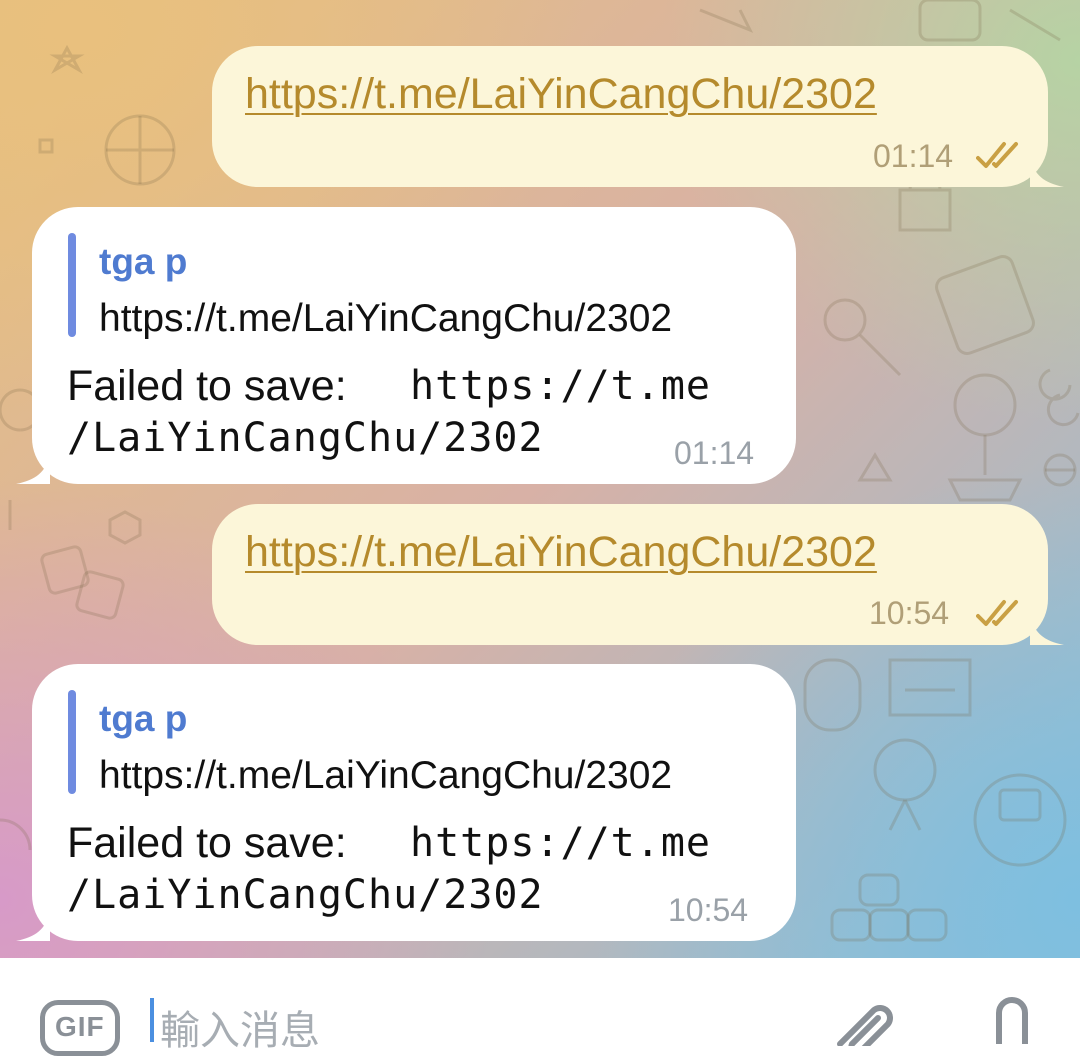  What do you see at coordinates (152, 1020) in the screenshot?
I see `text-caret` at bounding box center [152, 1020].